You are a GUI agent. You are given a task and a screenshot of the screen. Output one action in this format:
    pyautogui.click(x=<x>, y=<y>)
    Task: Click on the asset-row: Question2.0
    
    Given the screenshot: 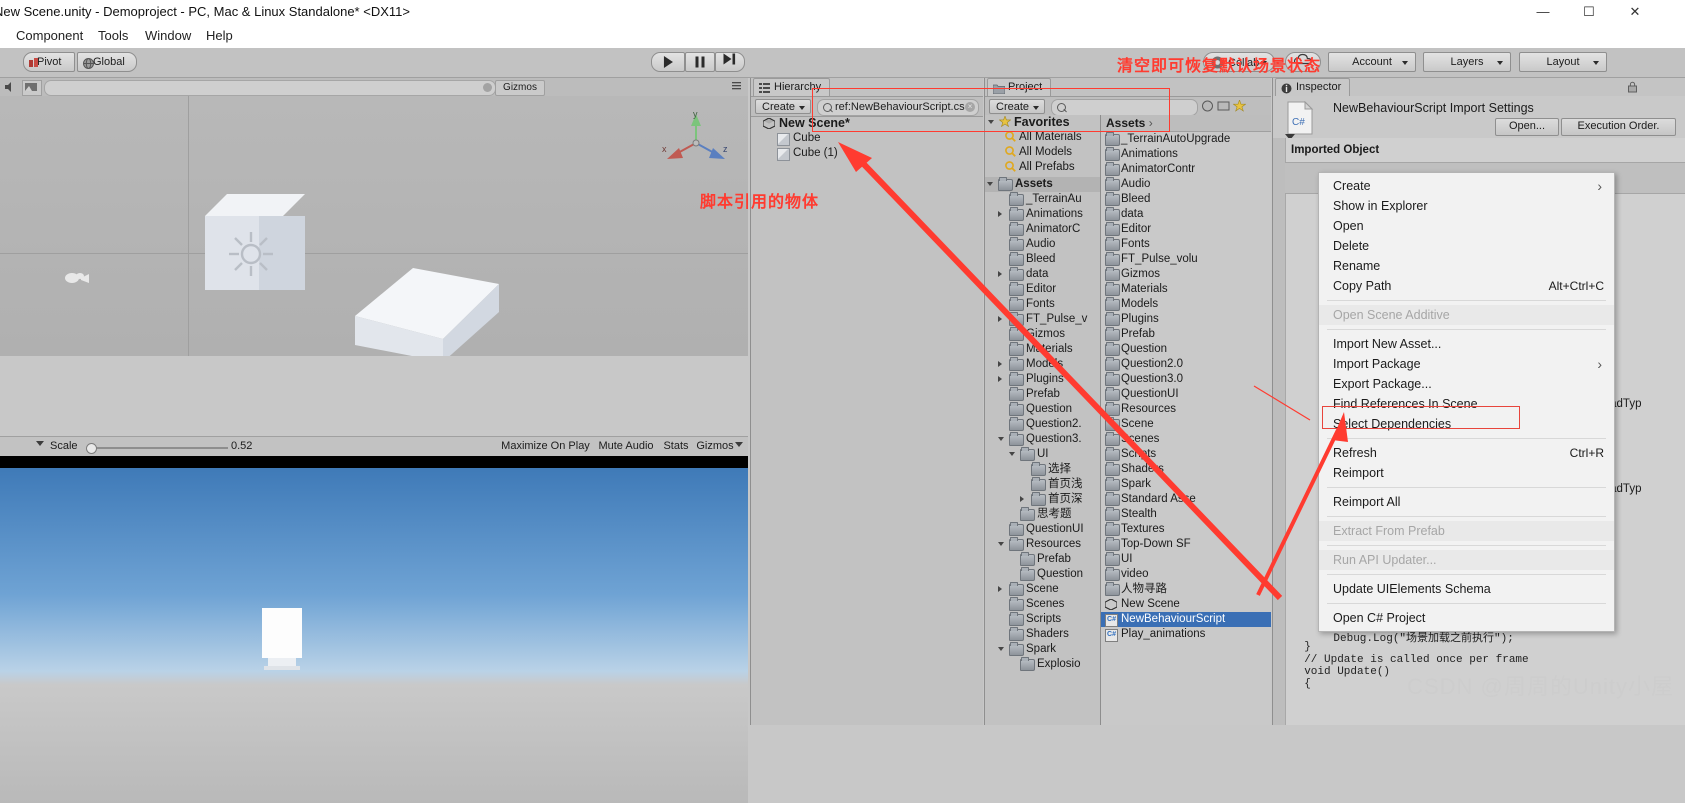 What is the action you would take?
    pyautogui.click(x=1186, y=364)
    